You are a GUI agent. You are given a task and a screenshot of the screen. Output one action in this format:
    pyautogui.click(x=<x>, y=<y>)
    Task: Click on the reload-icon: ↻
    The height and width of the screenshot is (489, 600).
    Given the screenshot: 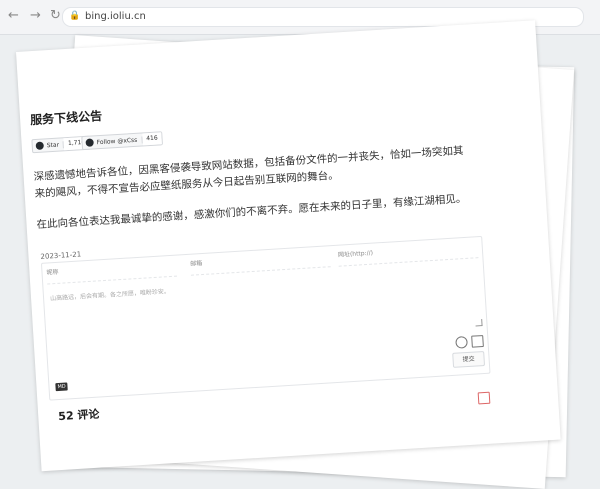 What is the action you would take?
    pyautogui.click(x=55, y=16)
    